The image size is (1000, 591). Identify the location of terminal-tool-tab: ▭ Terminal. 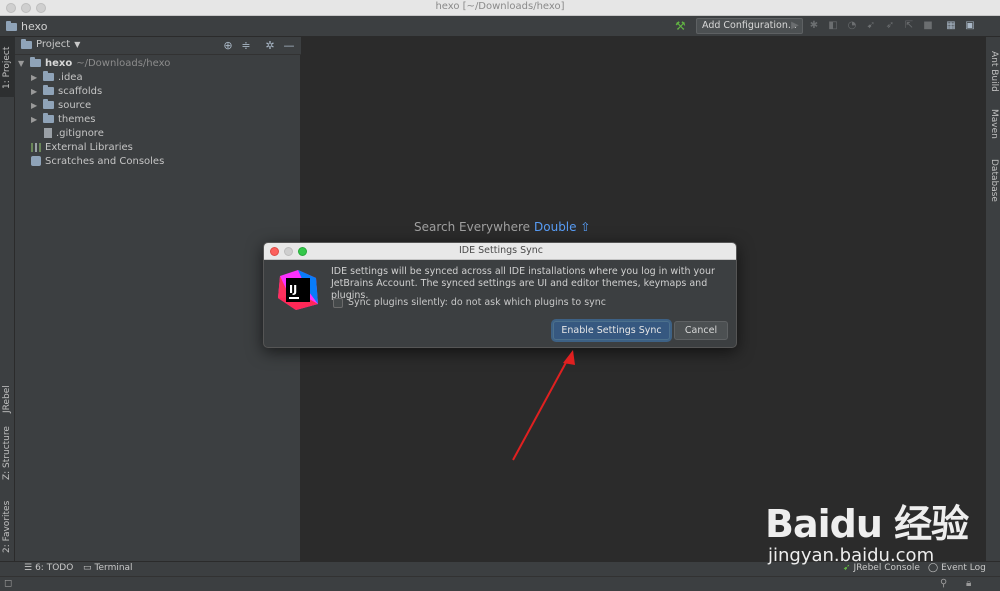
(108, 568).